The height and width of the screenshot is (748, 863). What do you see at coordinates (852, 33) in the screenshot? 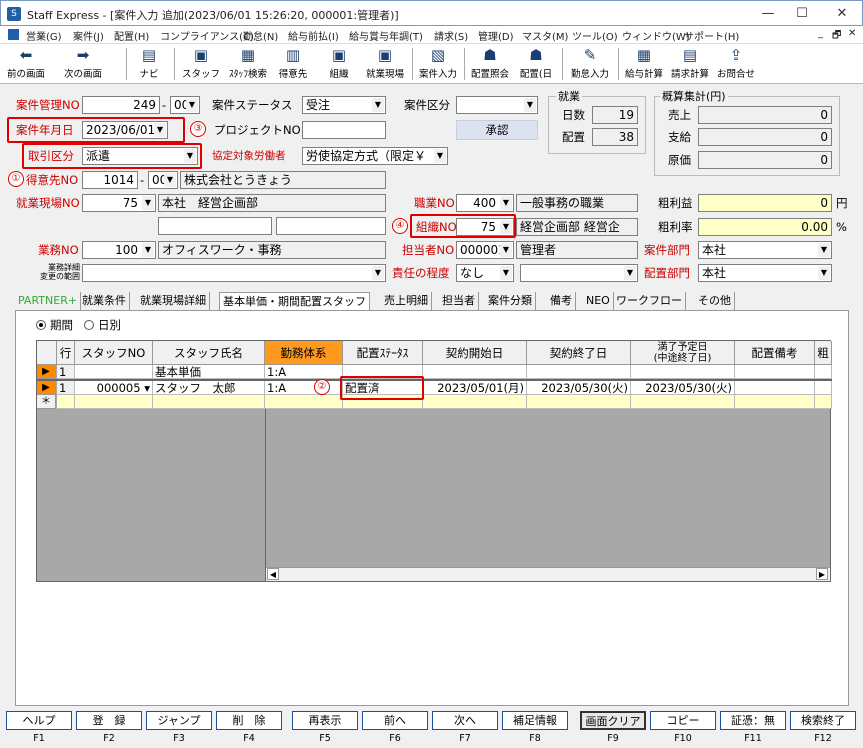
I see `sub-close-button: ✕` at bounding box center [852, 33].